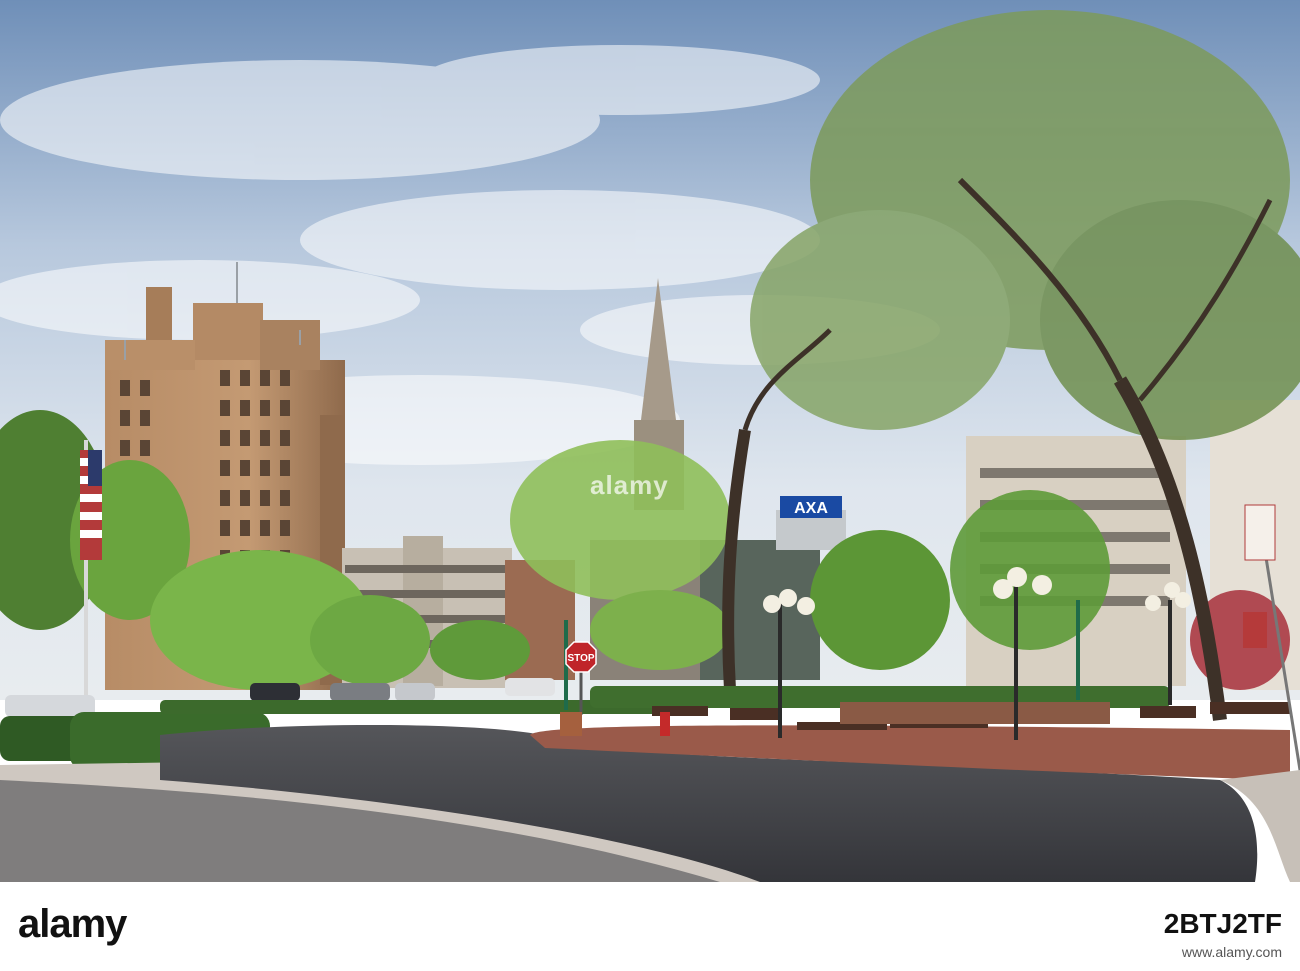 The width and height of the screenshot is (1300, 971). Describe the element at coordinates (650, 926) in the screenshot. I see `footer-bar: alamy 2BTJ2TF www.alamy.com` at that location.